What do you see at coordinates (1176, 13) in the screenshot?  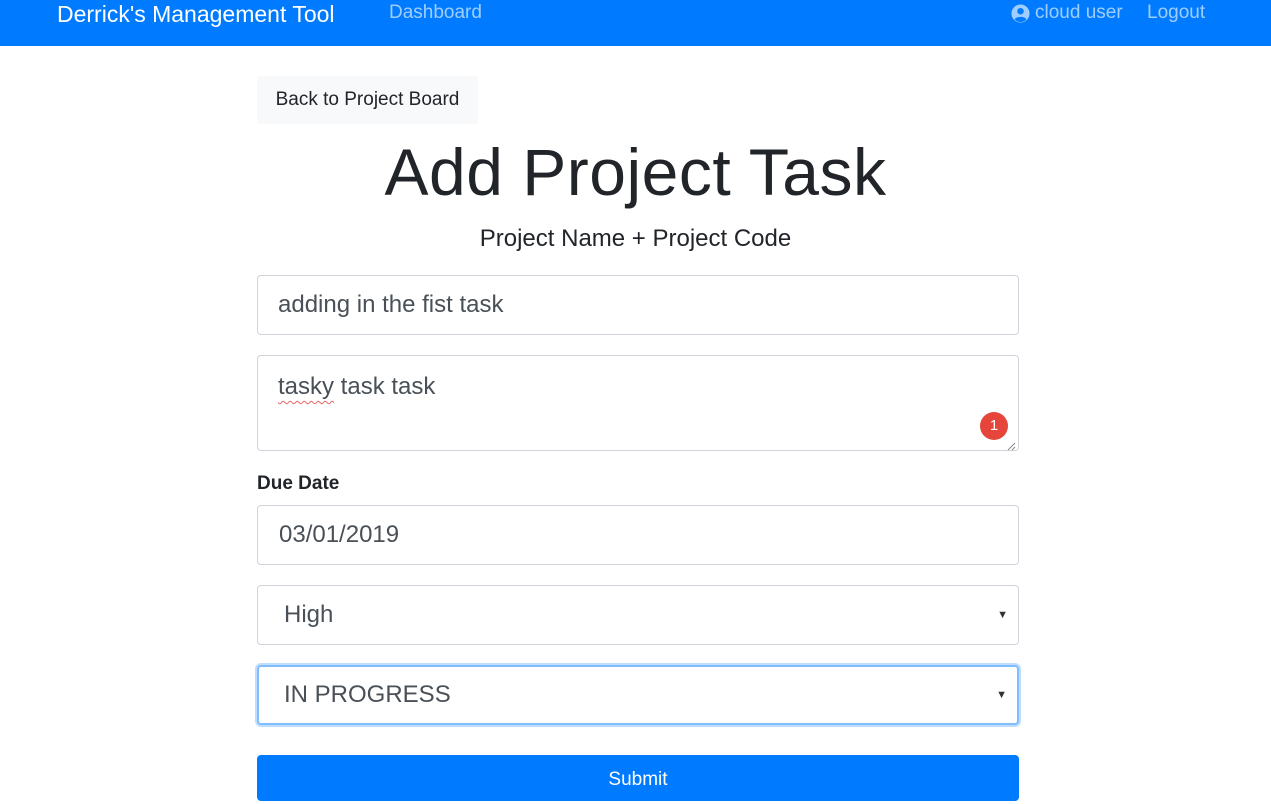 I see `logout-link: Logout` at bounding box center [1176, 13].